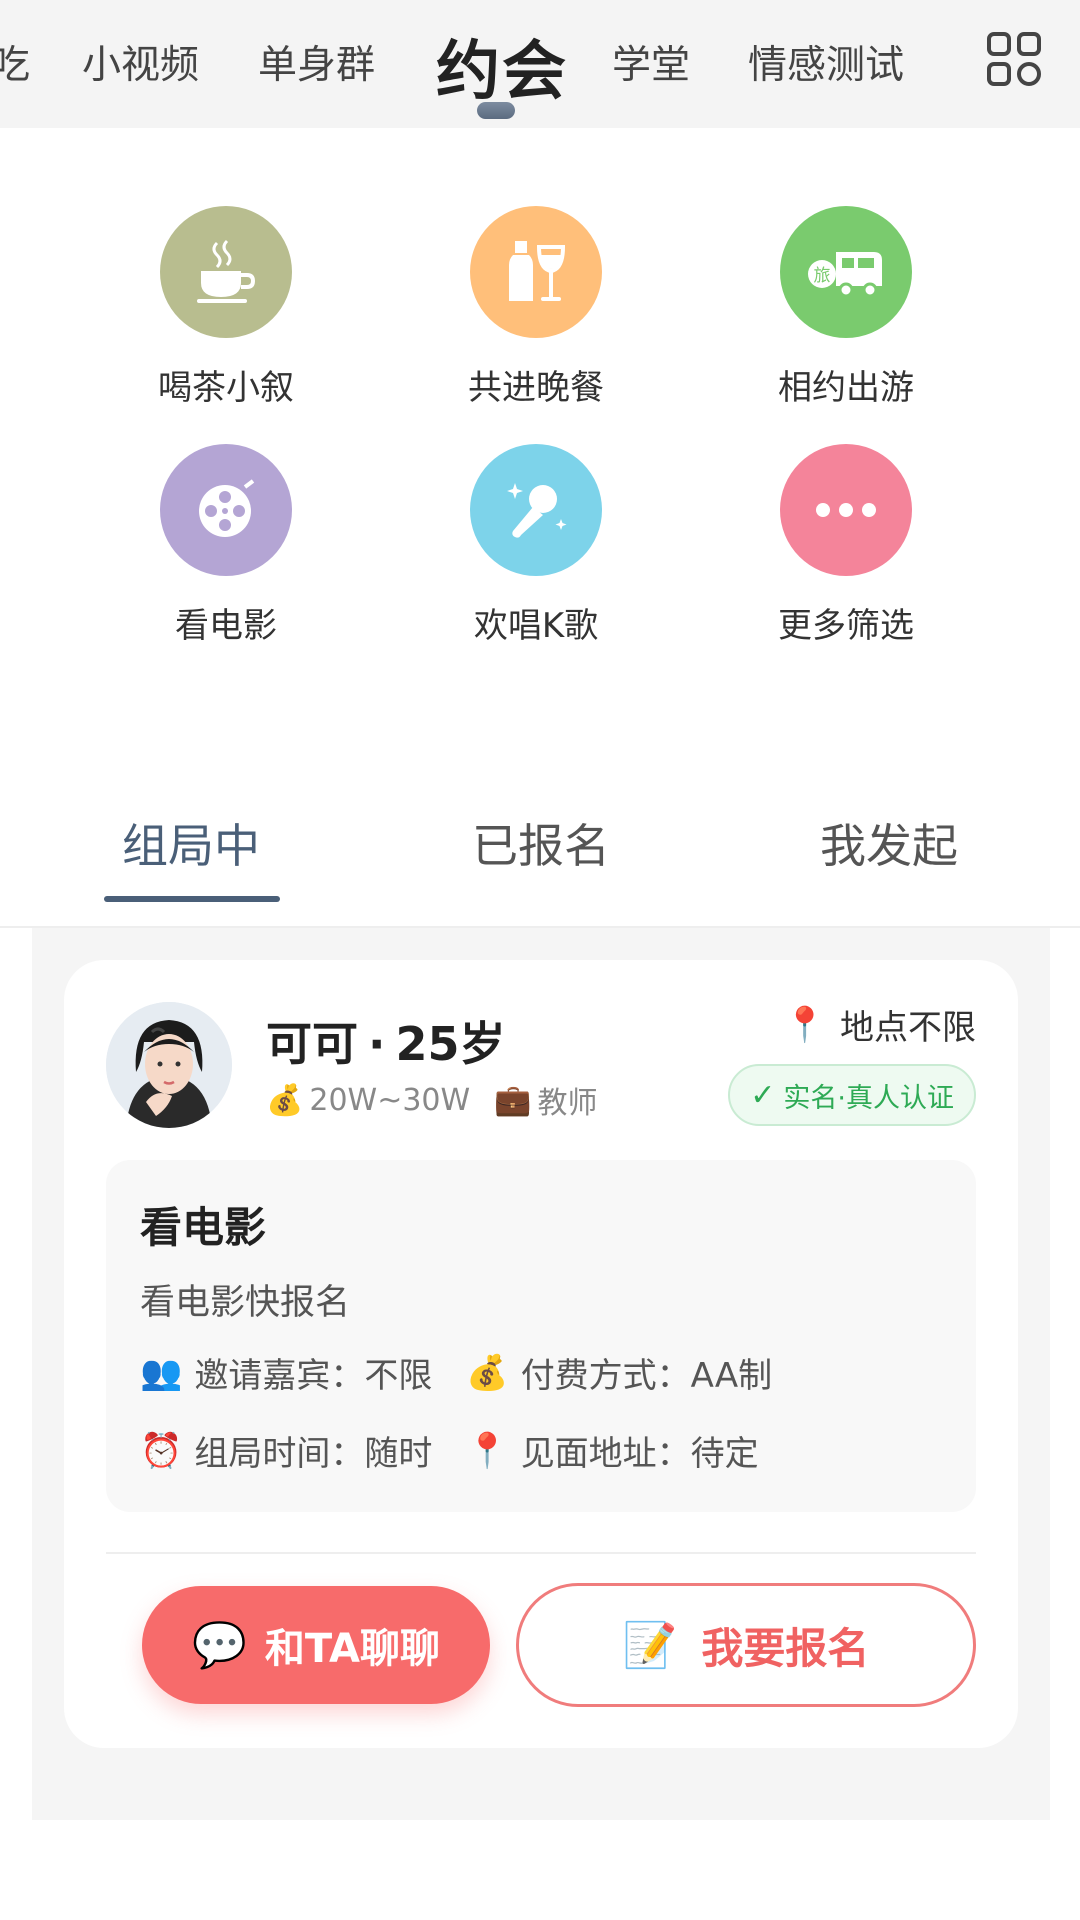 This screenshot has height=1920, width=1080. Describe the element at coordinates (567, 1103) in the screenshot. I see `user-job: 教师` at that location.